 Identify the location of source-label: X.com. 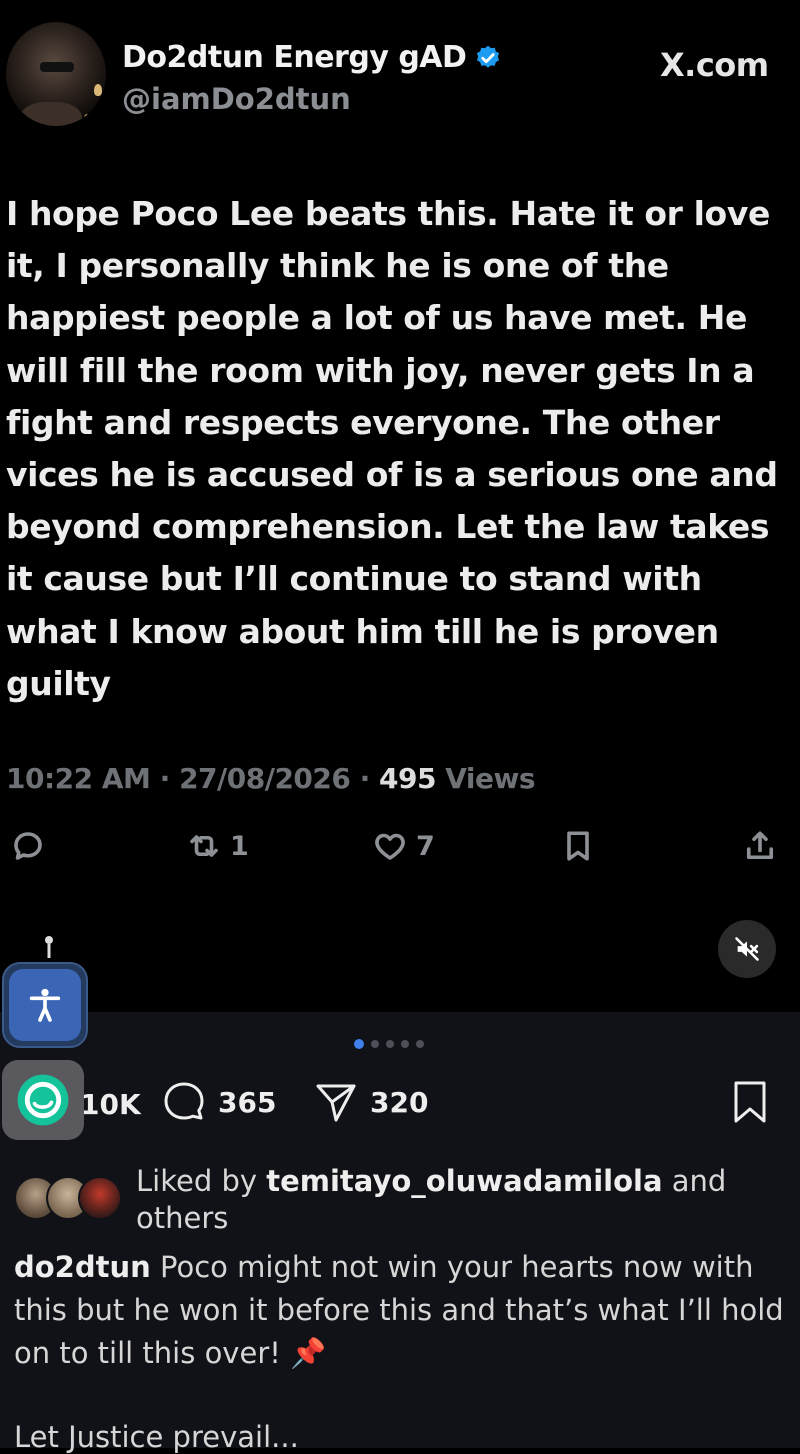
(714, 65).